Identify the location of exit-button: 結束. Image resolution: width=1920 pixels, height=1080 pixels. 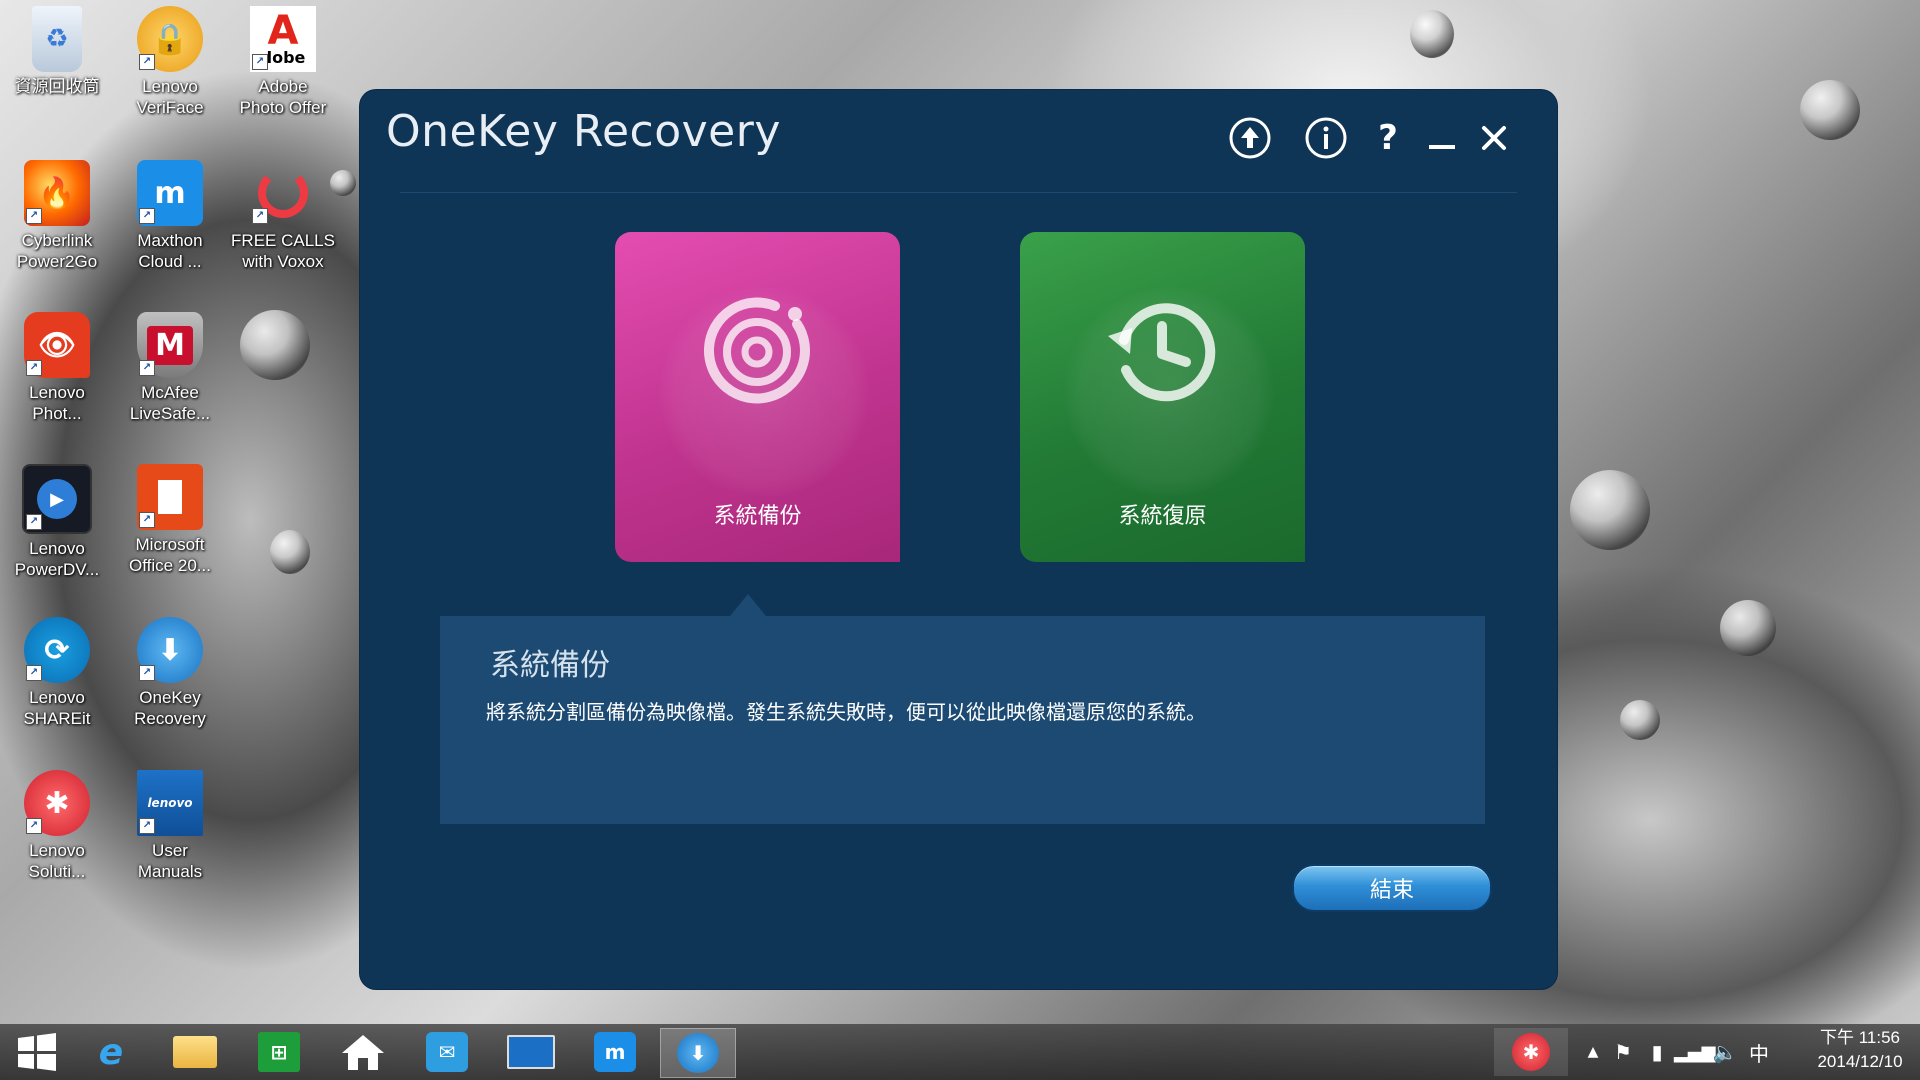
(1392, 888).